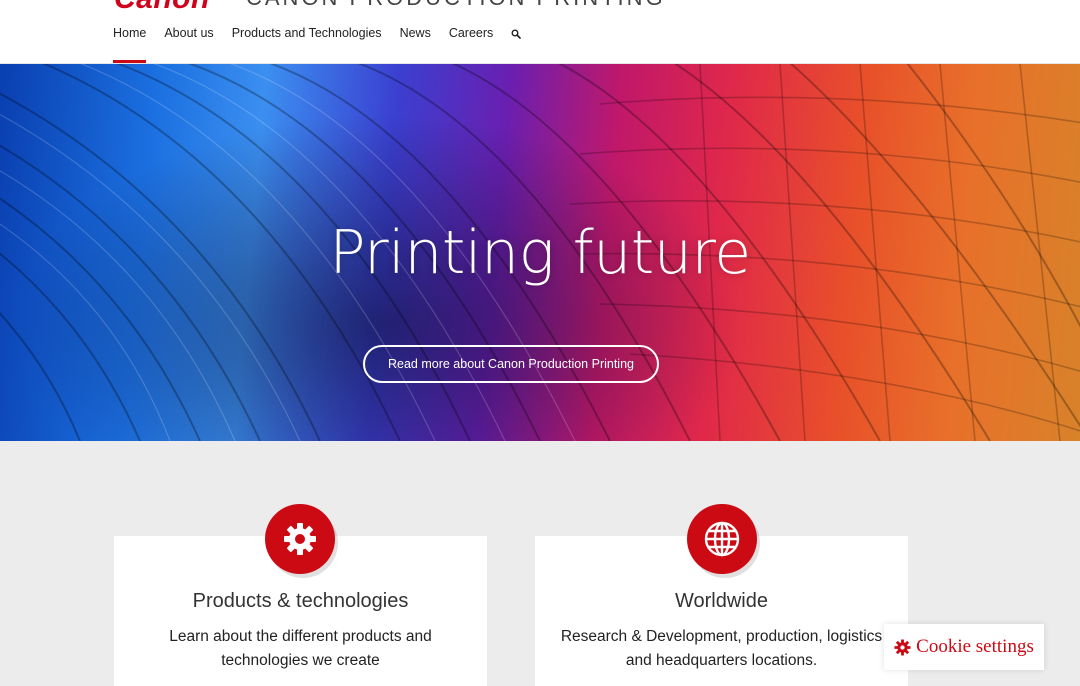  I want to click on nav-item-home: Home, so click(130, 44).